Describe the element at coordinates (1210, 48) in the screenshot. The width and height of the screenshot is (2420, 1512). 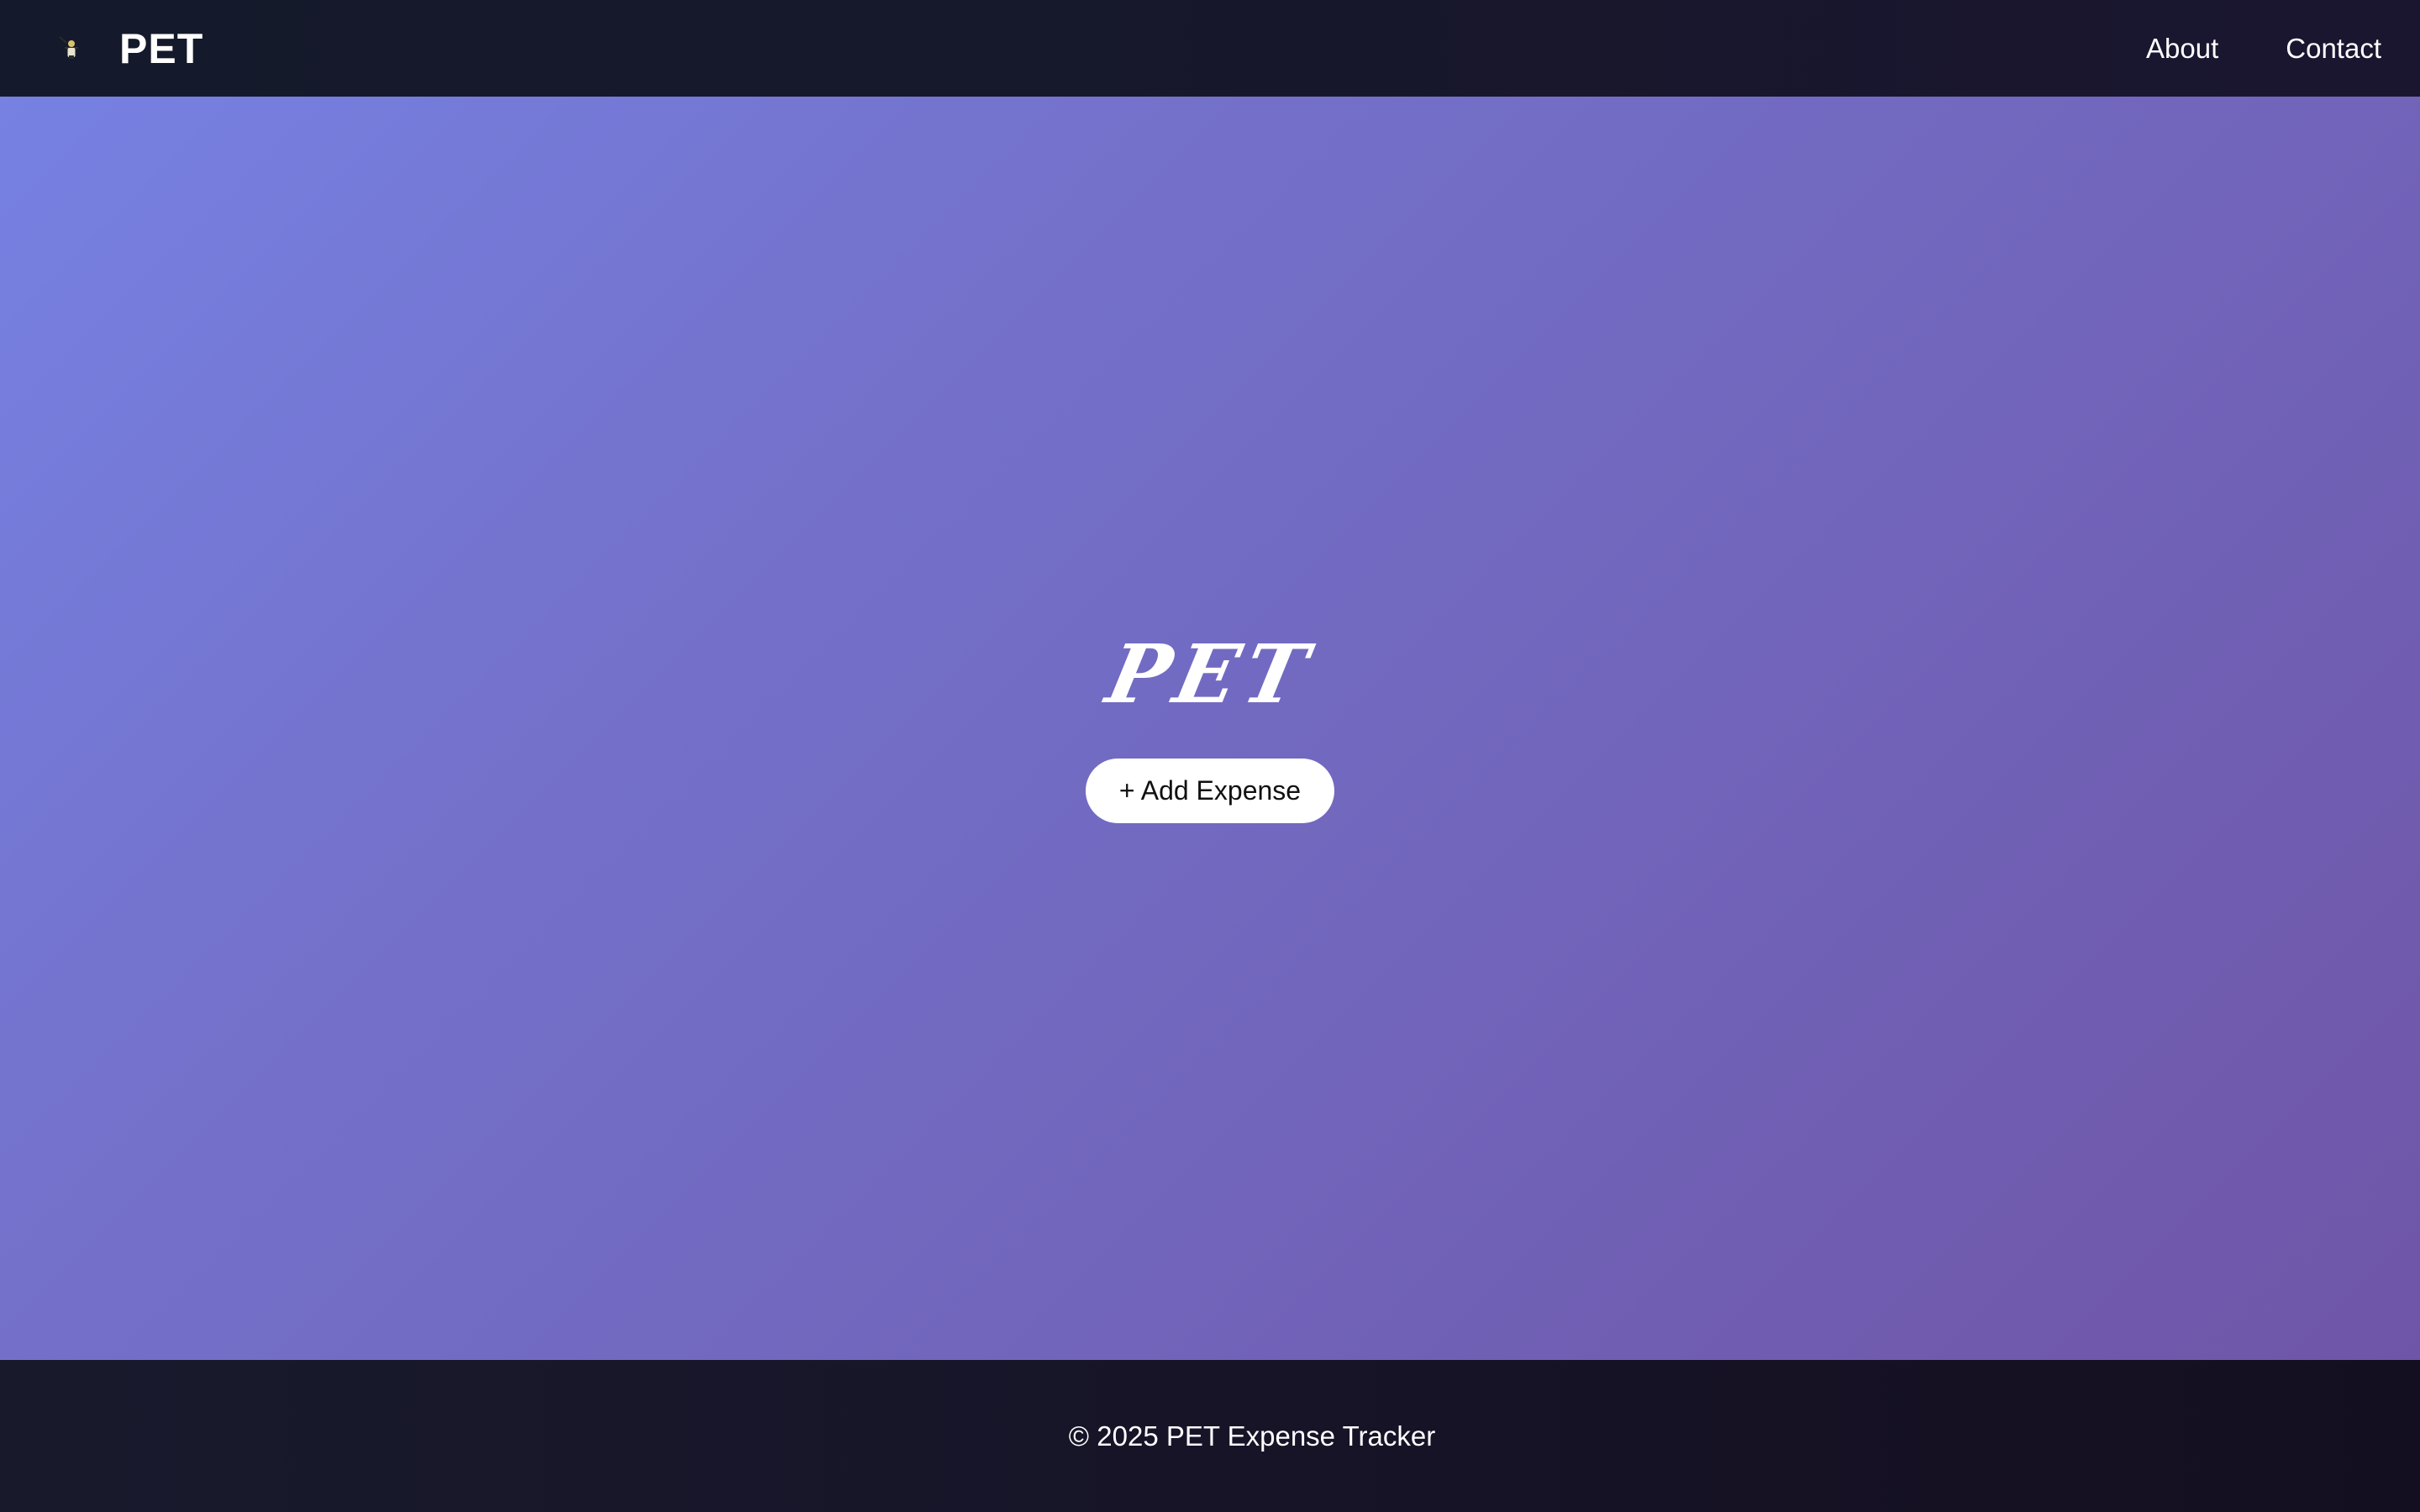
I see `top-navbar: PET About Contact` at that location.